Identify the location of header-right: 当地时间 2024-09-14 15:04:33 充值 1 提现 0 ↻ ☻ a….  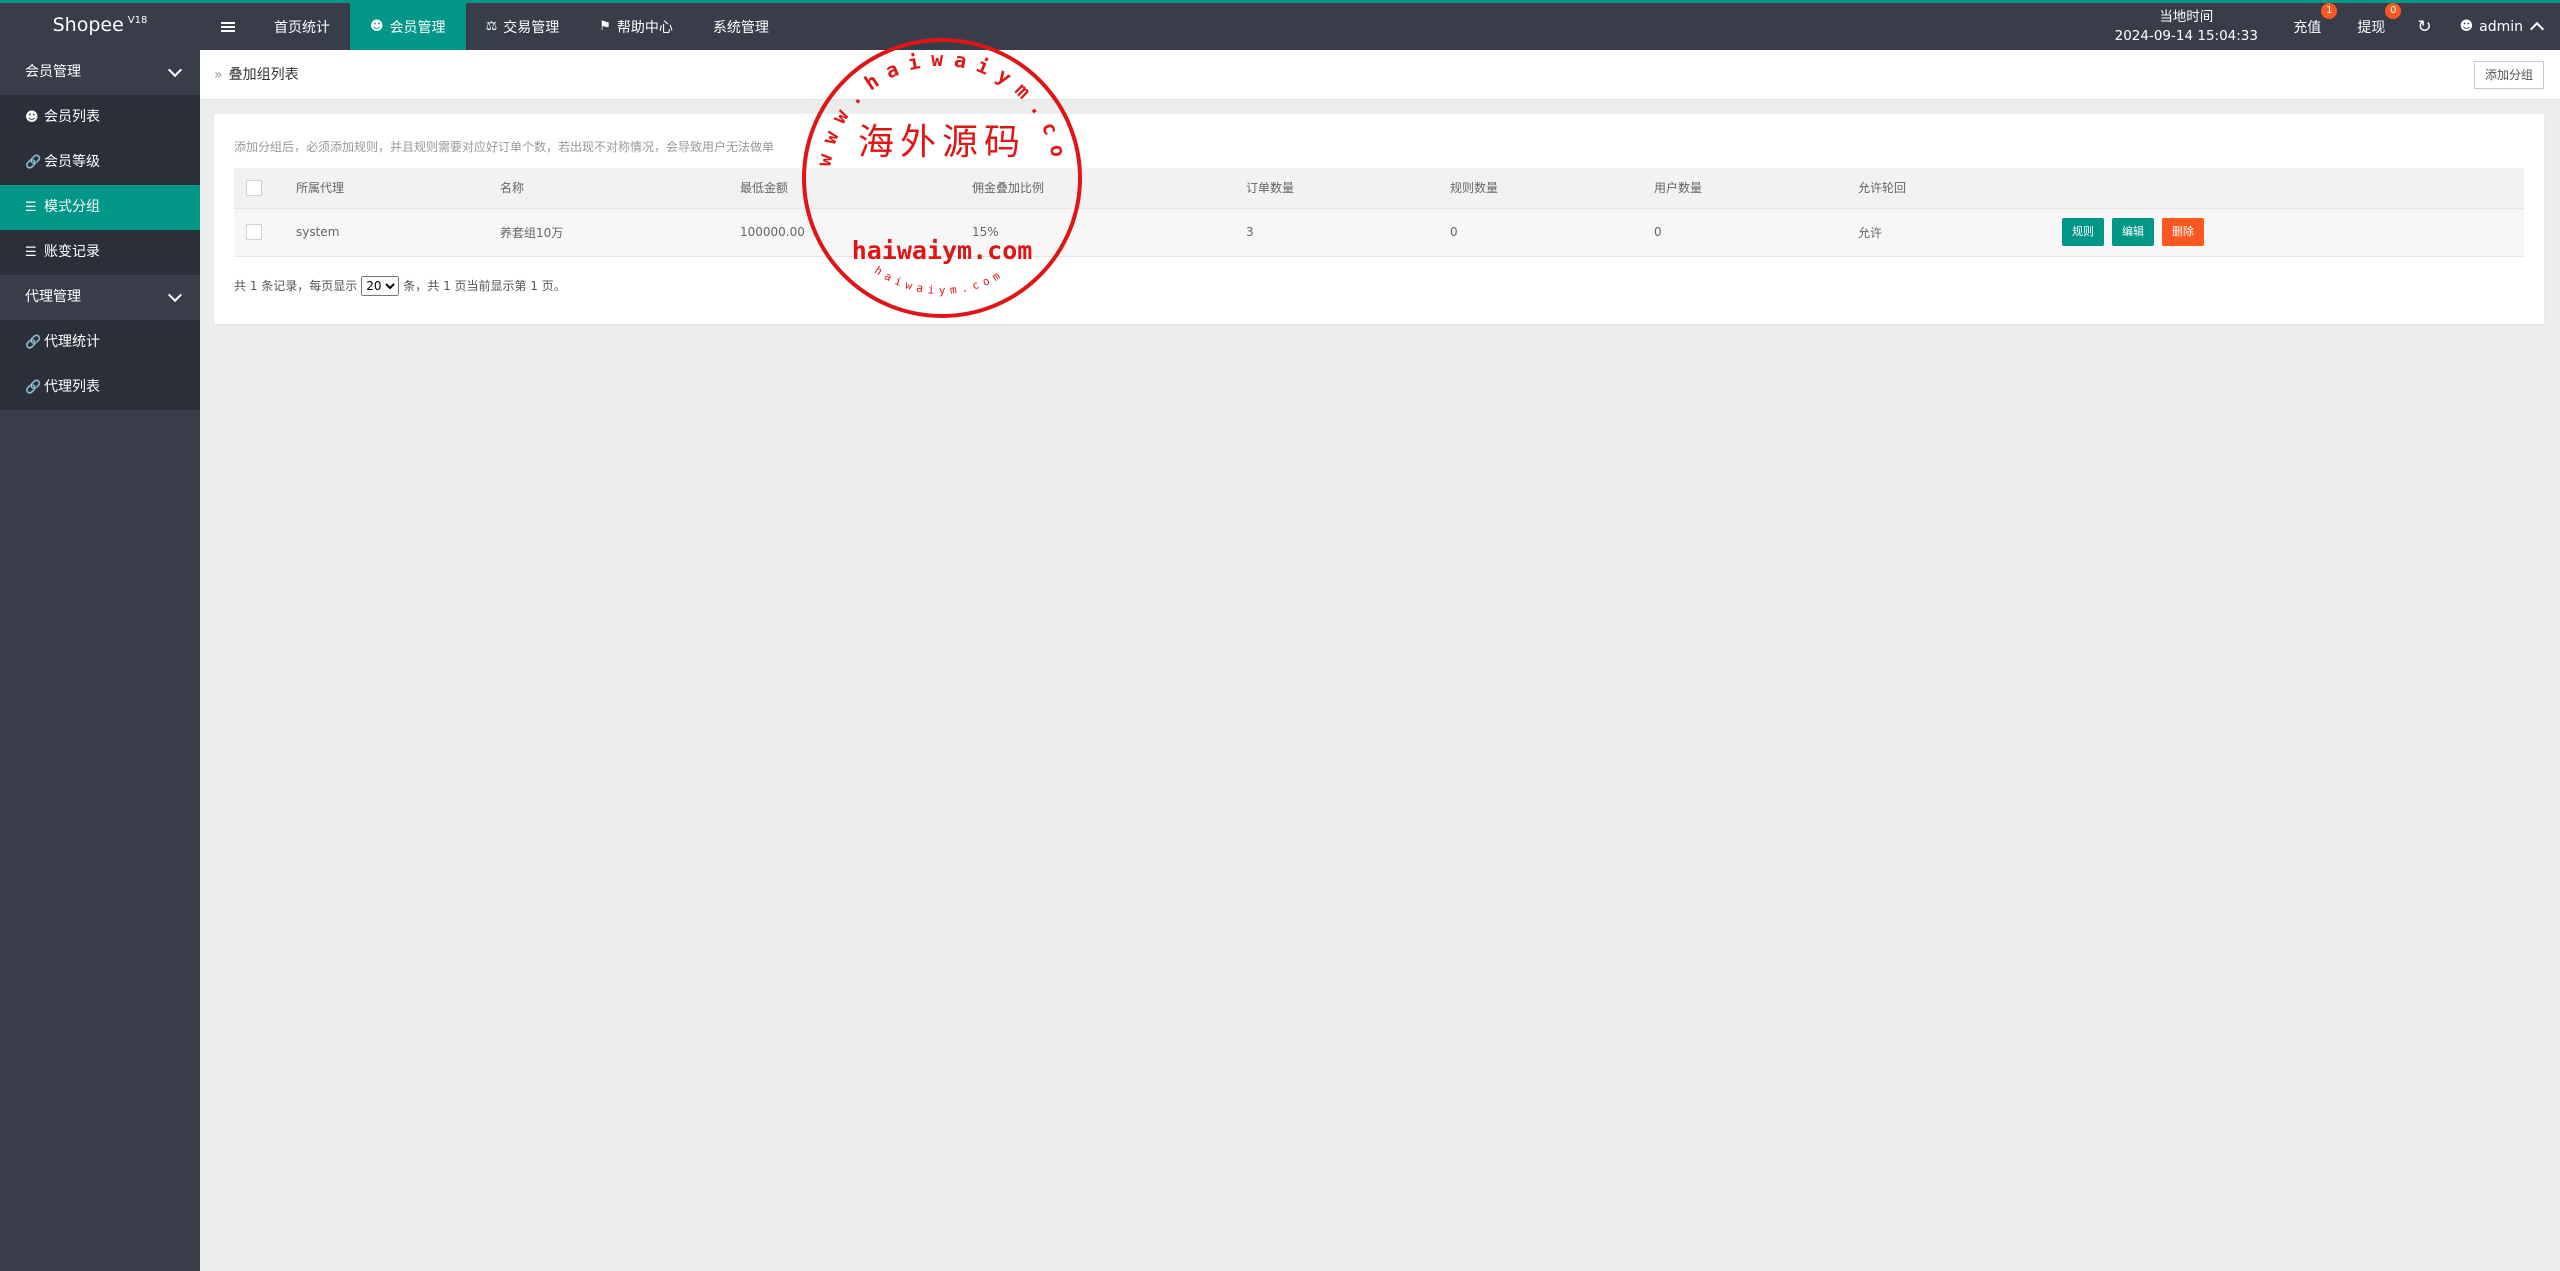
(2335, 26).